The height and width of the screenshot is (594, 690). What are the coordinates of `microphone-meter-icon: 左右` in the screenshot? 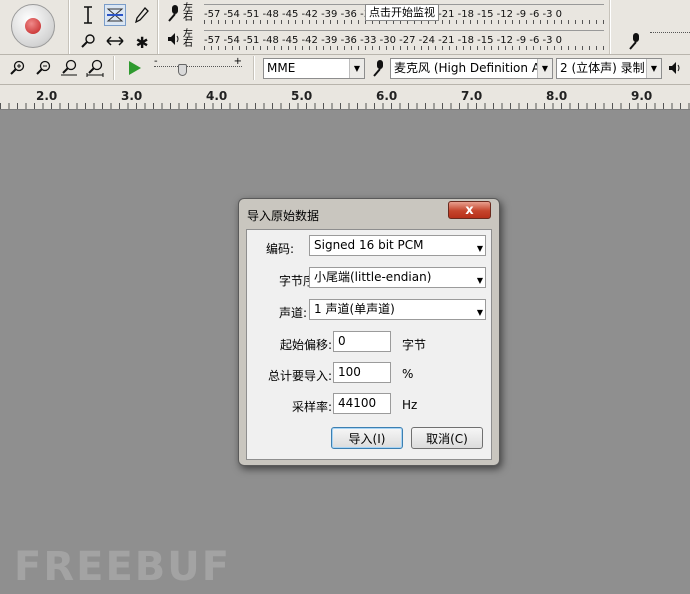 It's located at (183, 13).